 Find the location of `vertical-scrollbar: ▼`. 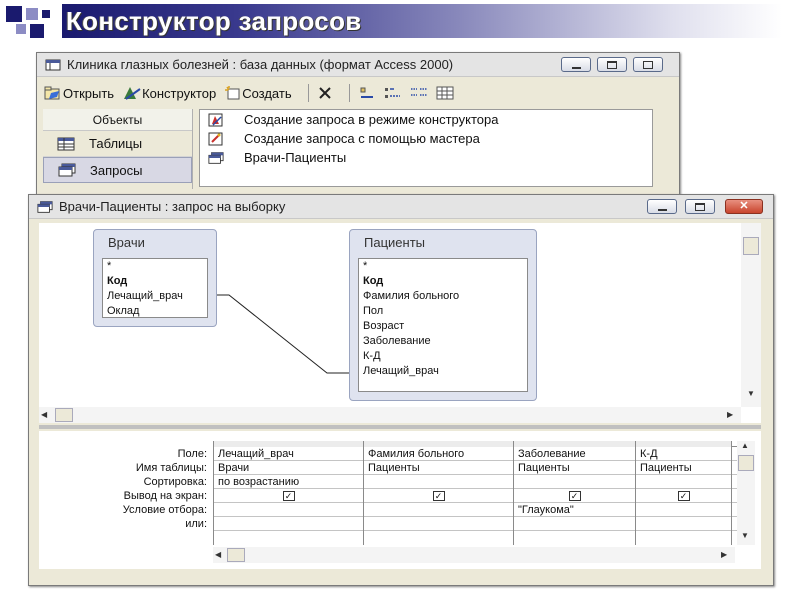

vertical-scrollbar: ▼ is located at coordinates (751, 315).